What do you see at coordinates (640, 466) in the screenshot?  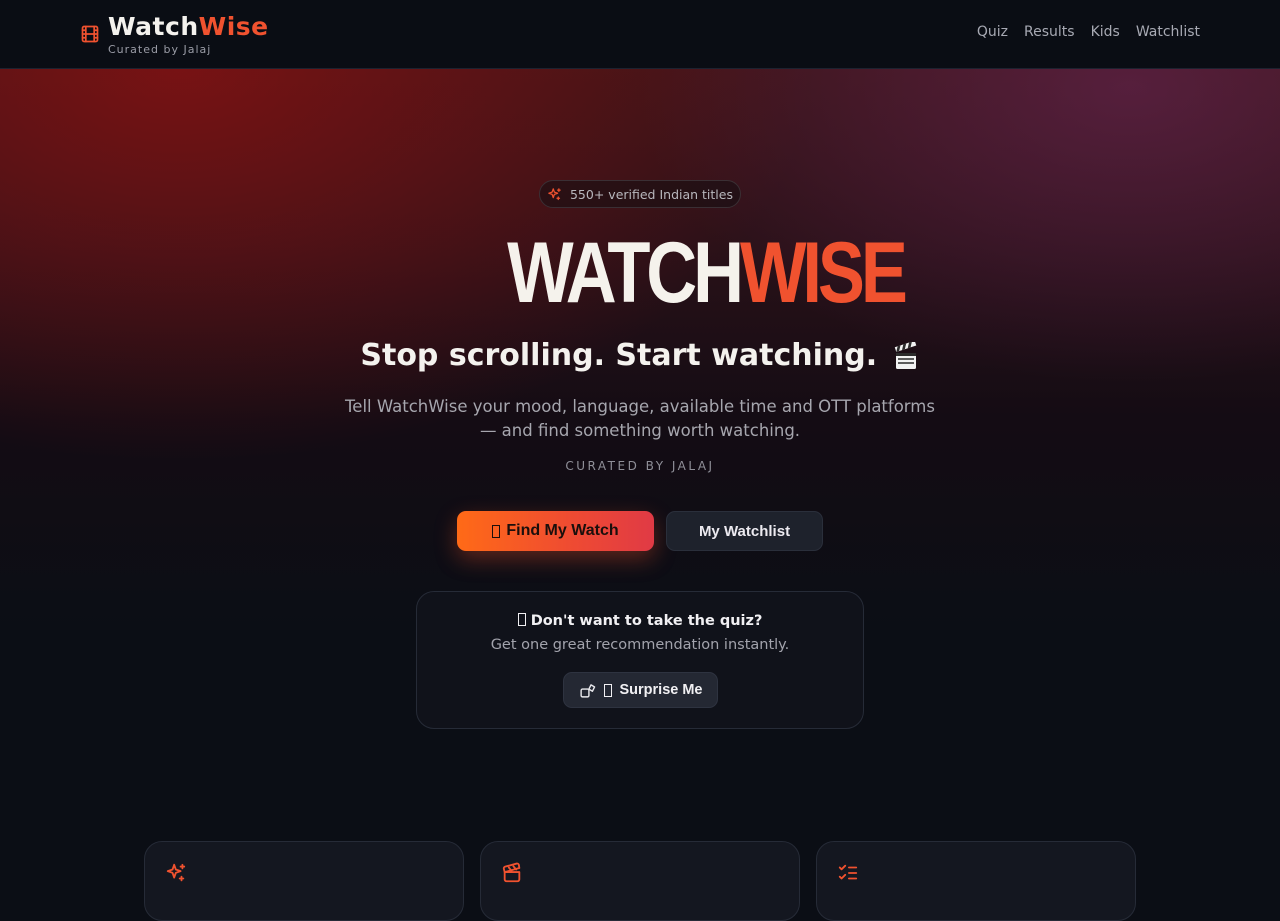 I see `curated-by-label: CURATED BY JALAJ` at bounding box center [640, 466].